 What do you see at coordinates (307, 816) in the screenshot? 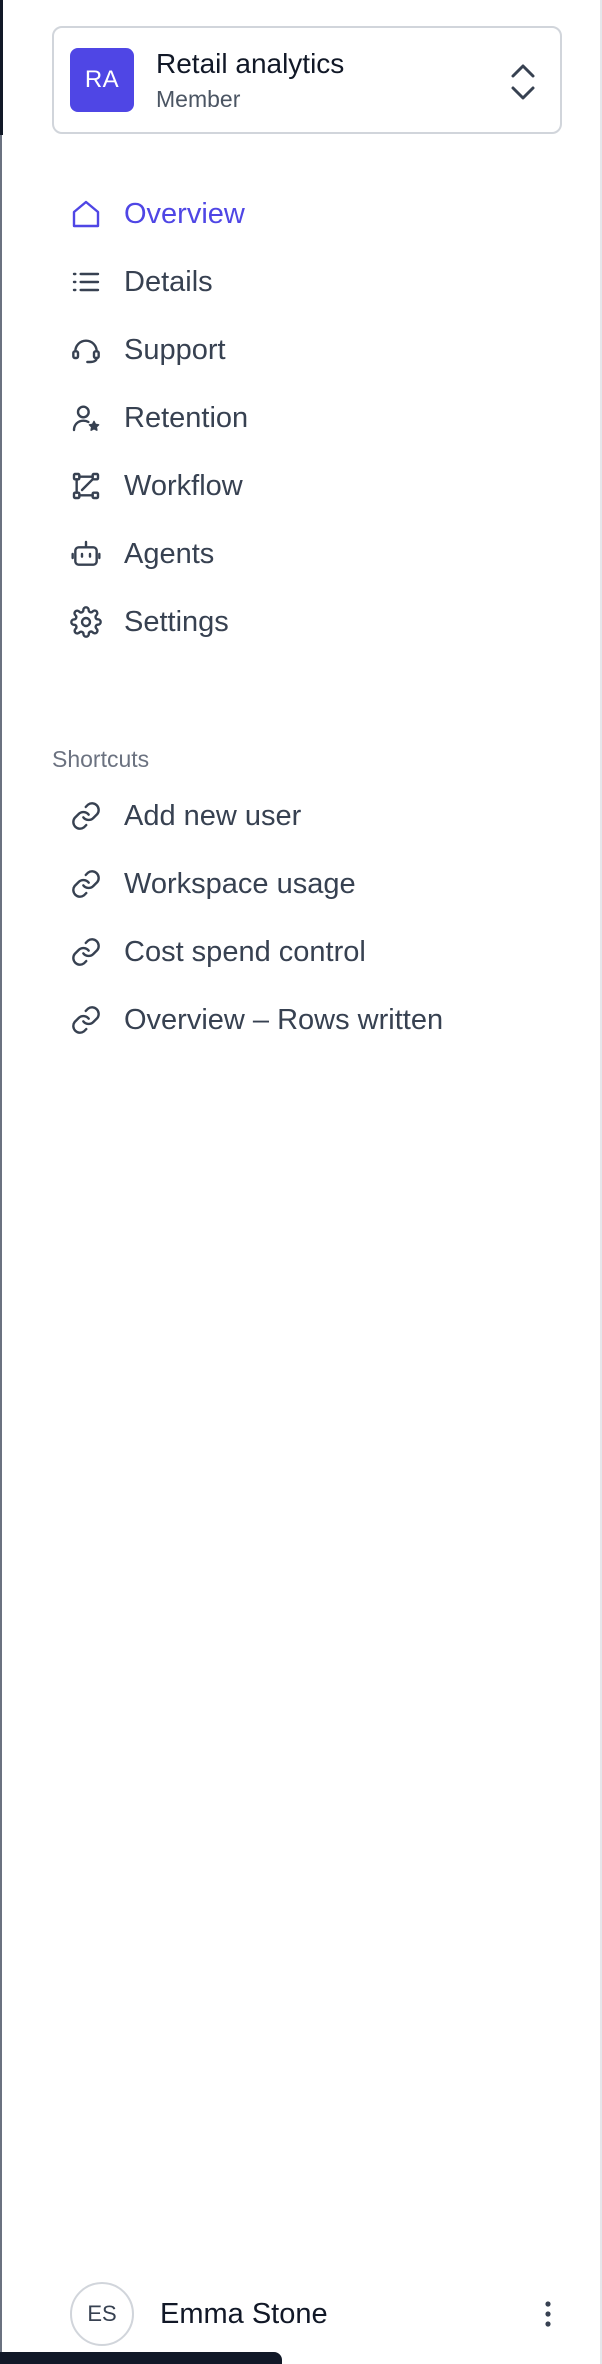
I see `shortcut-add-new-user: Add new user` at bounding box center [307, 816].